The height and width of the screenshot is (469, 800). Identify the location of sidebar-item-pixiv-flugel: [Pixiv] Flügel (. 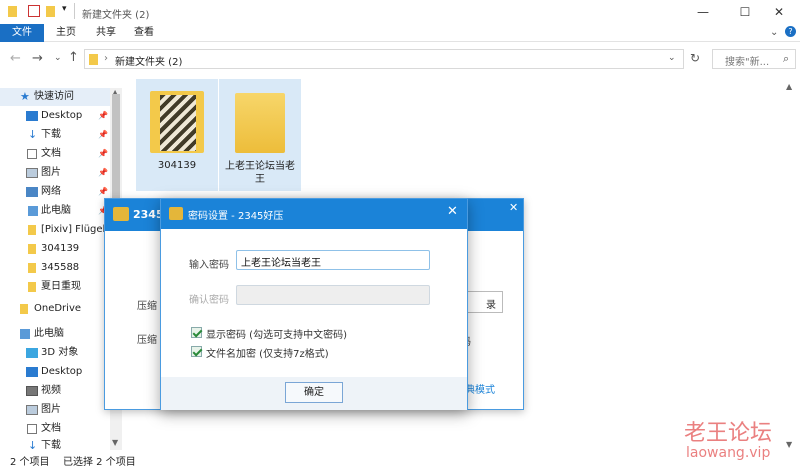
(55, 230).